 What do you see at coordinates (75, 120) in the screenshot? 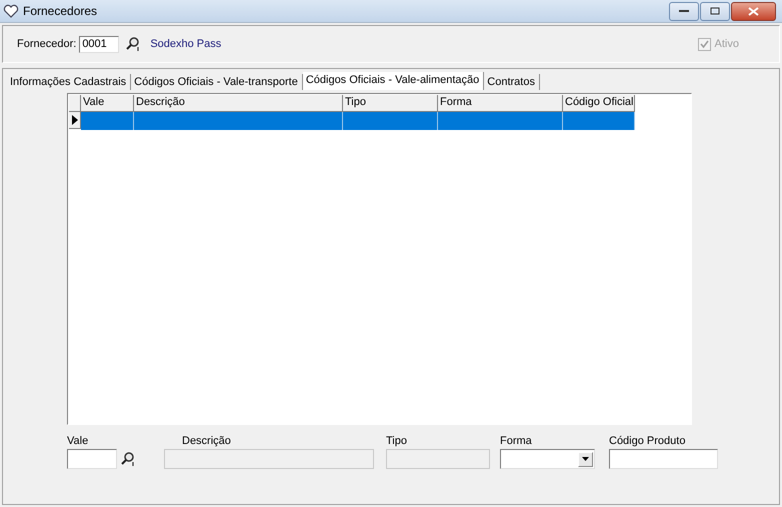
I see `row-pointer-icon` at bounding box center [75, 120].